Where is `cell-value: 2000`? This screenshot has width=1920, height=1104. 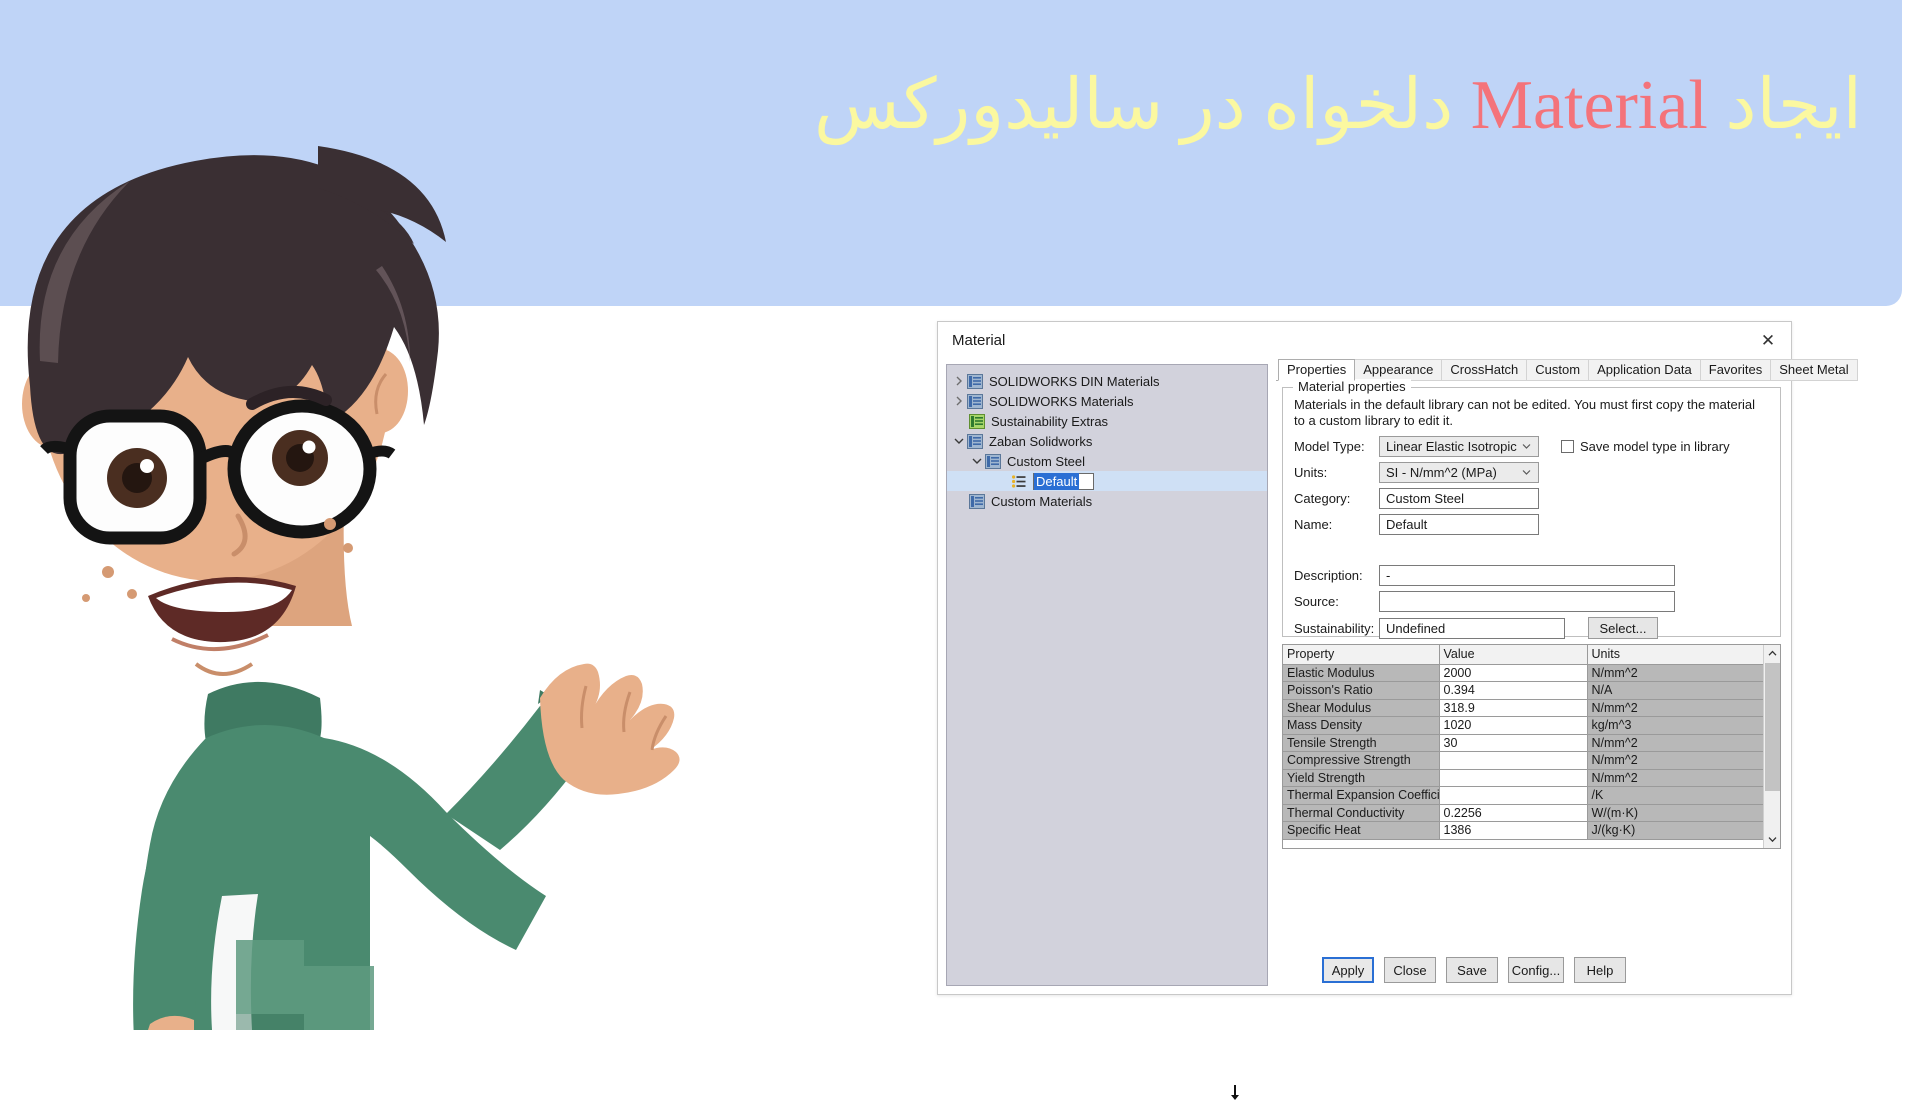
cell-value: 2000 is located at coordinates (1513, 673).